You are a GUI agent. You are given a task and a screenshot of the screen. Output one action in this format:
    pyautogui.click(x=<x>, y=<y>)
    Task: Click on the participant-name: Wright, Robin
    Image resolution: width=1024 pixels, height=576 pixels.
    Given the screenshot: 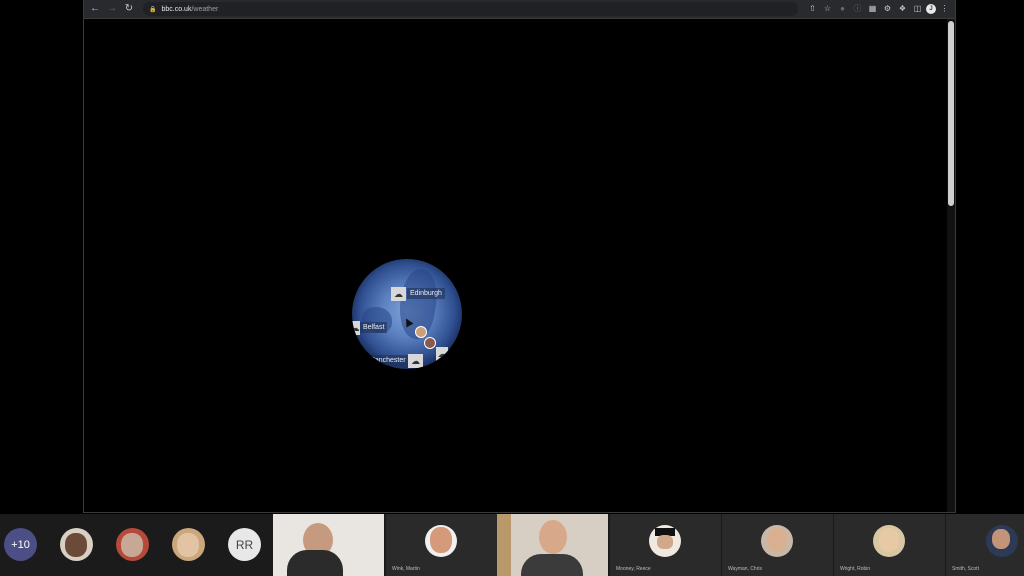 What is the action you would take?
    pyautogui.click(x=855, y=569)
    